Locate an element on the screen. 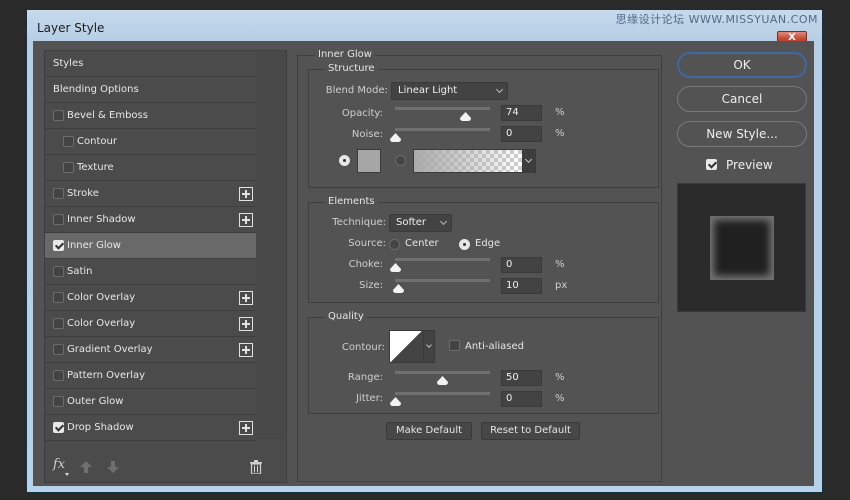  choke-slider-track is located at coordinates (442, 259).